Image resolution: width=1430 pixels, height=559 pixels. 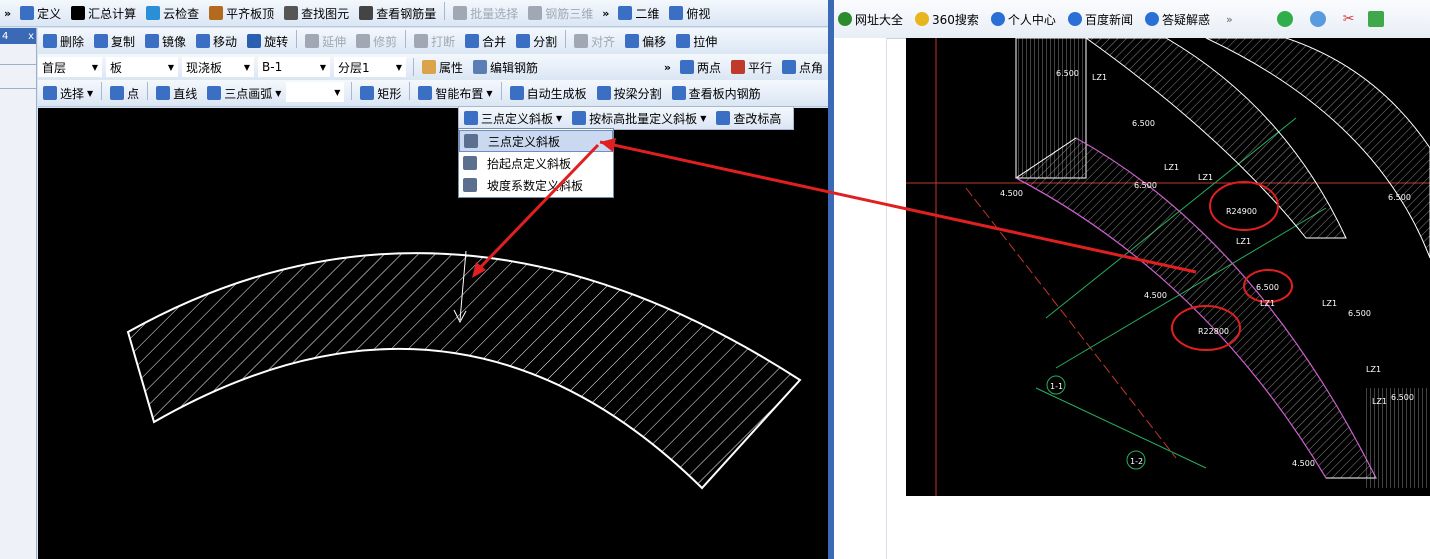 What do you see at coordinates (70, 67) in the screenshot?
I see `floor-select: 首层 ▼` at bounding box center [70, 67].